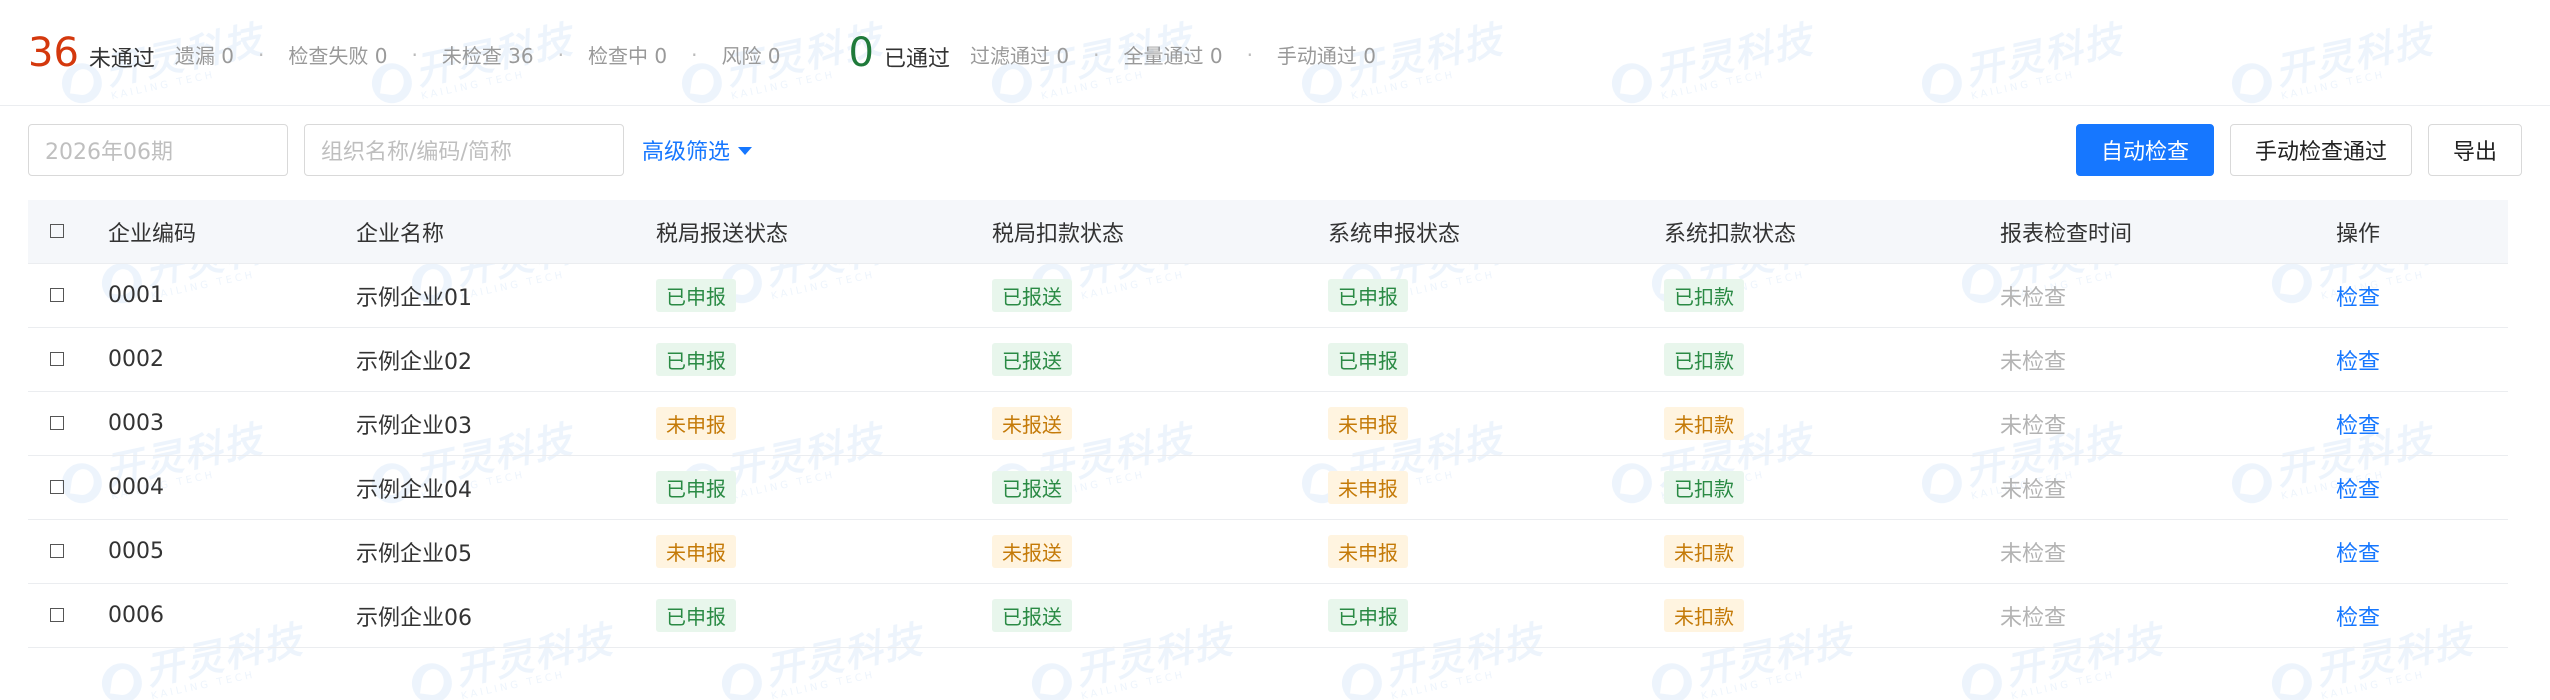 Image resolution: width=2550 pixels, height=700 pixels. Describe the element at coordinates (400, 234) in the screenshot. I see `column-header: 企业名称` at that location.